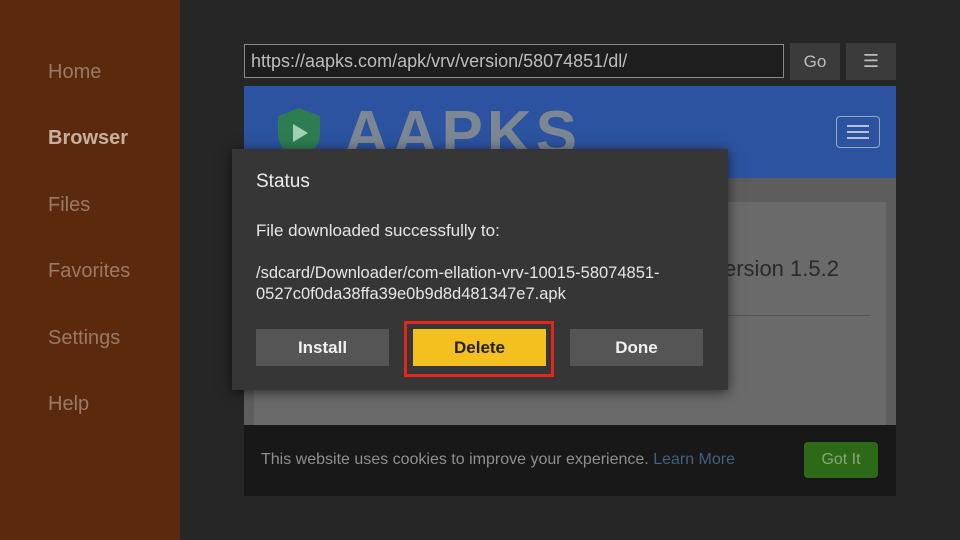 Image resolution: width=960 pixels, height=540 pixels. What do you see at coordinates (694, 459) in the screenshot?
I see `learn-more-link: Learn More` at bounding box center [694, 459].